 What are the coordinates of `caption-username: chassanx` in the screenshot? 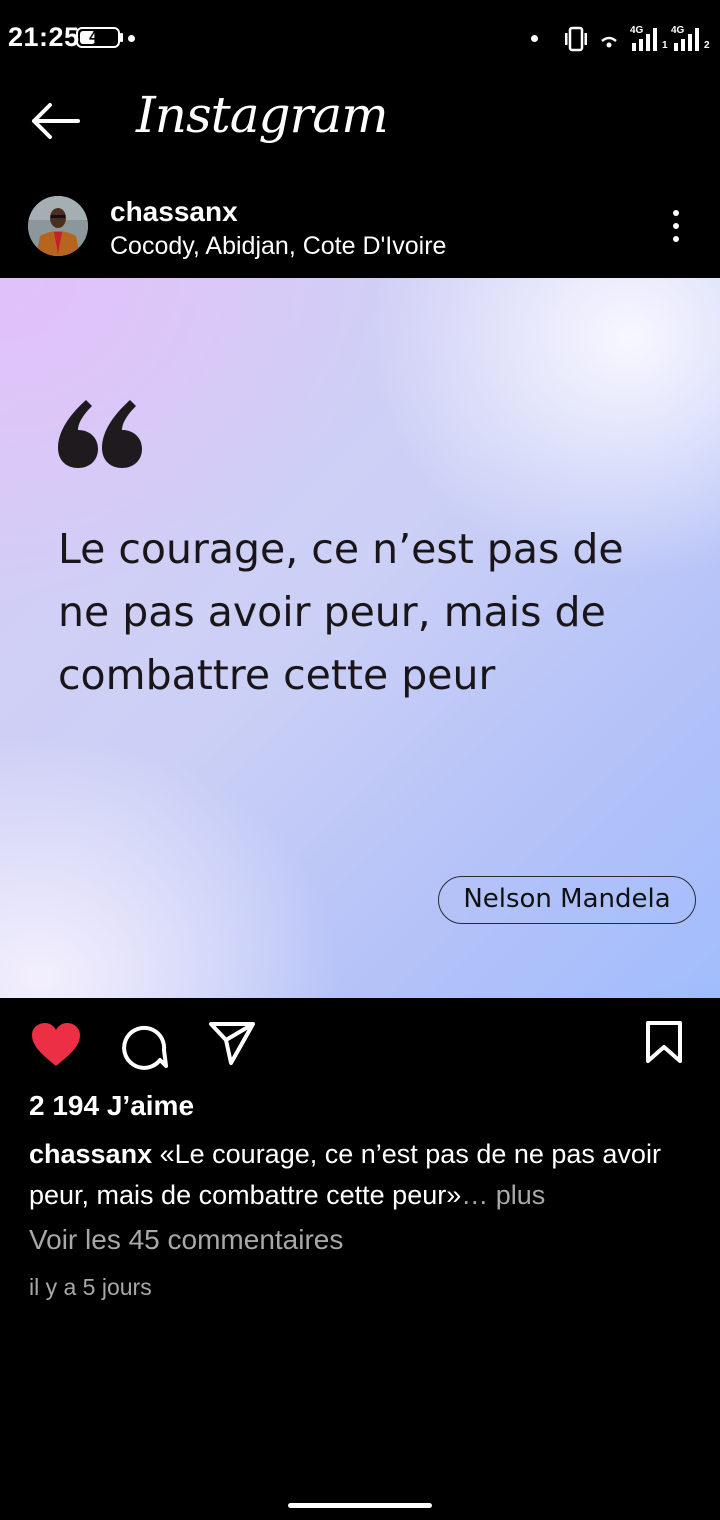 It's located at (90, 1154).